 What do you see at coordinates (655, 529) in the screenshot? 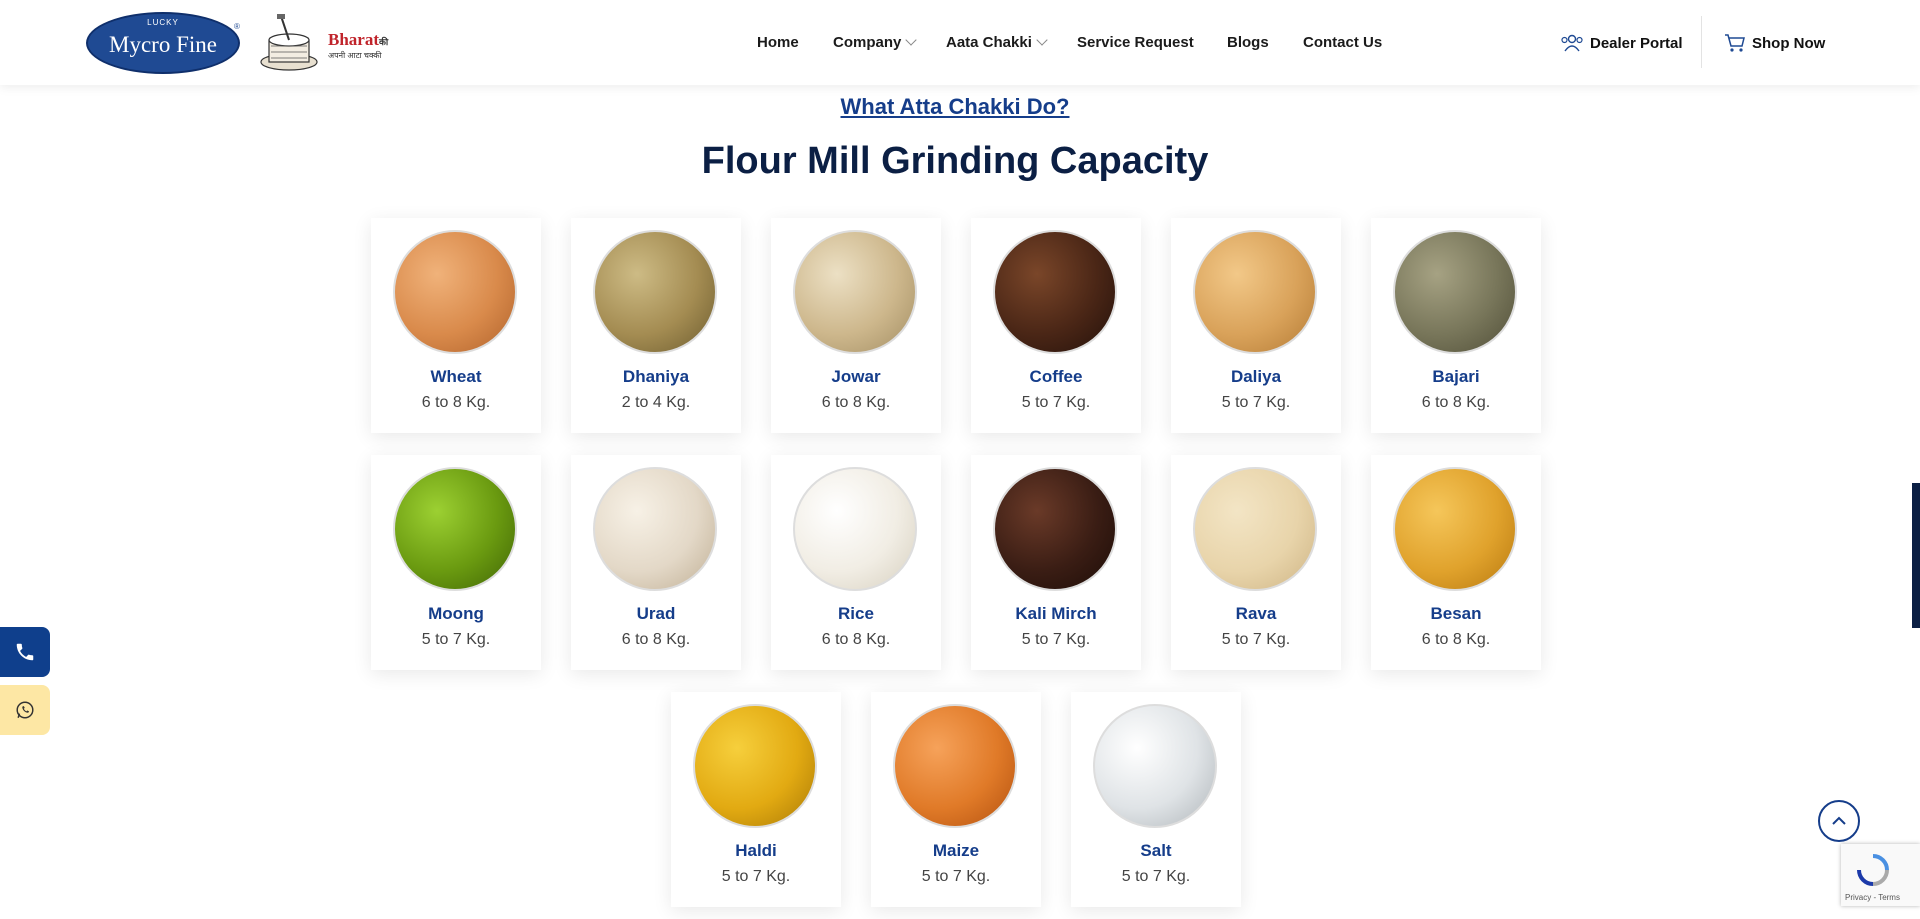
I see `urad-image` at bounding box center [655, 529].